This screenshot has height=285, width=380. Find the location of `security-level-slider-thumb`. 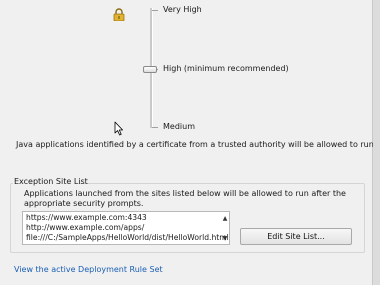

security-level-slider-thumb is located at coordinates (150, 69).